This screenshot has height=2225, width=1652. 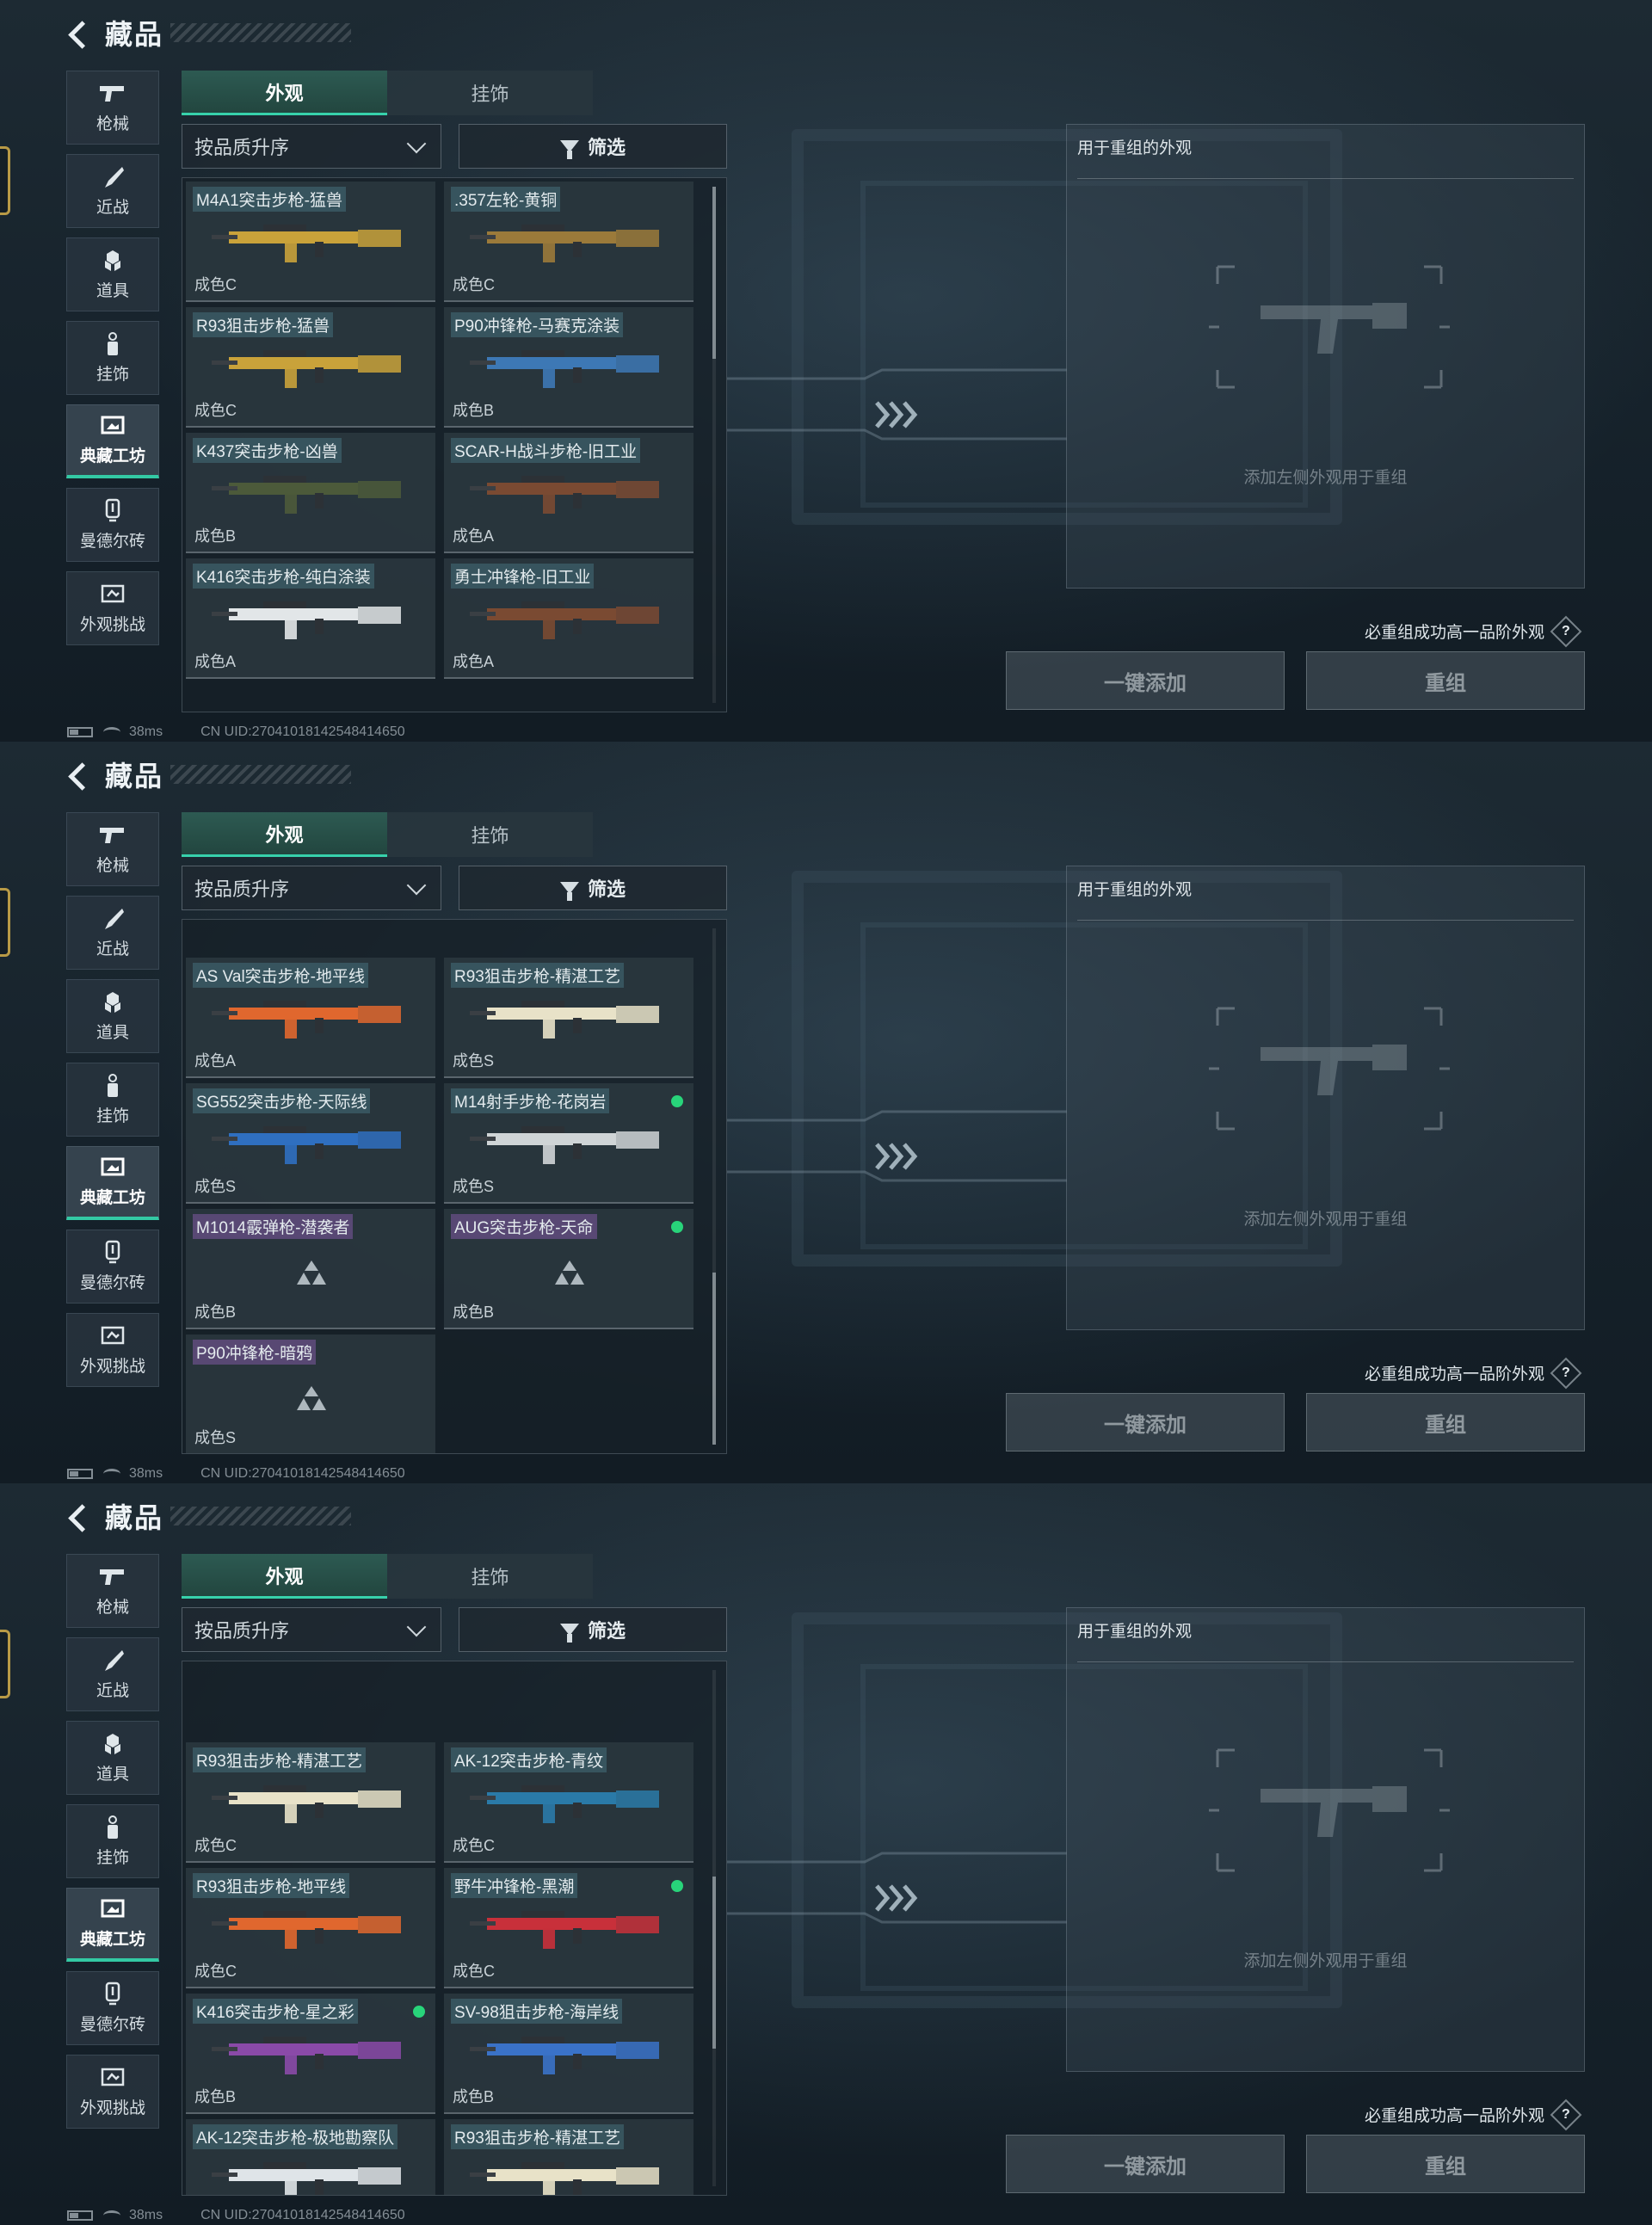 I want to click on skin-card: SG552突击步枪-天际线 成色S, so click(x=310, y=1143).